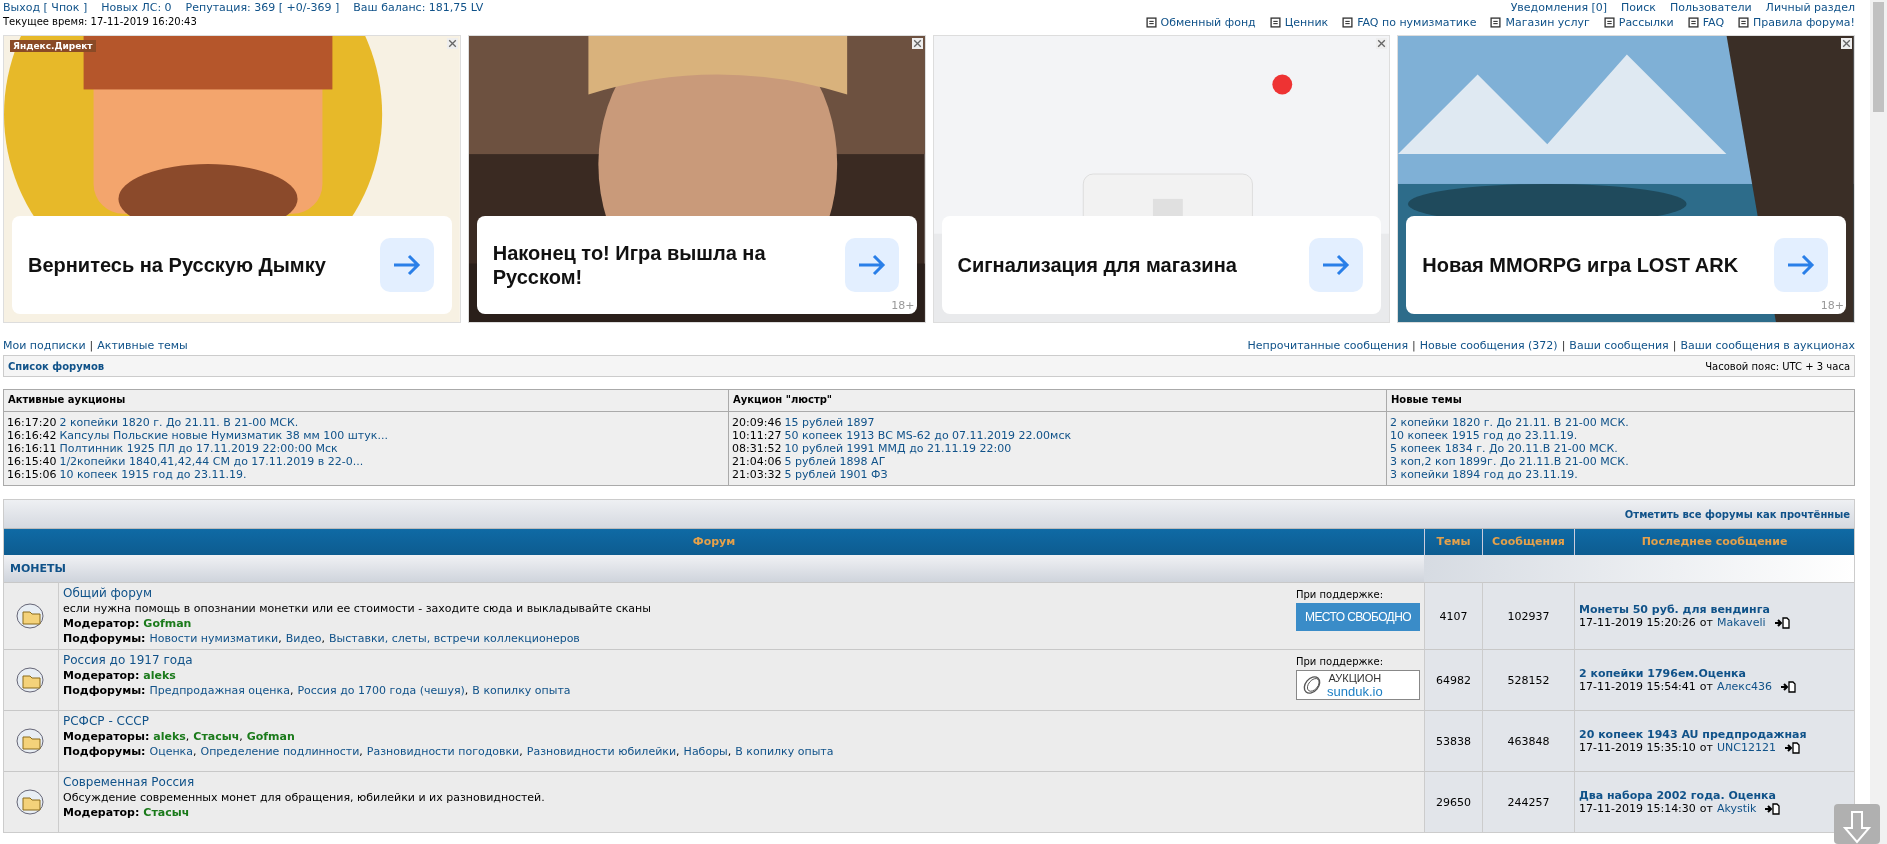  Describe the element at coordinates (757, 474) in the screenshot. I see `auction-time: 21:03:32` at that location.